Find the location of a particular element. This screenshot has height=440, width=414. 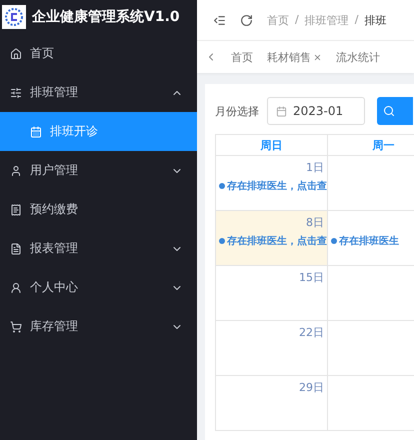

close-icon is located at coordinates (317, 57).